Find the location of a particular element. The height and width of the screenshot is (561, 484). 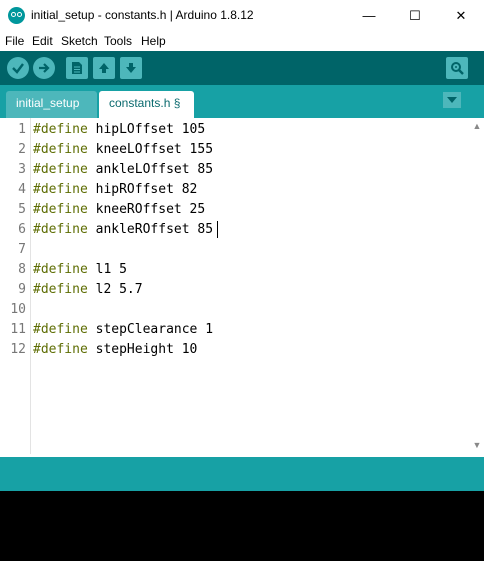

code-line: #define kneeLOffset 155 is located at coordinates (123, 150).